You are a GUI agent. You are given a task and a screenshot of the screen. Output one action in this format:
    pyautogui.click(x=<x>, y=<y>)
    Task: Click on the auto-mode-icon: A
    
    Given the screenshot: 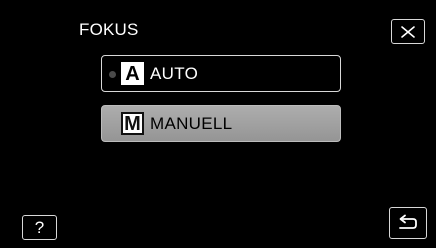 What is the action you would take?
    pyautogui.click(x=132, y=73)
    